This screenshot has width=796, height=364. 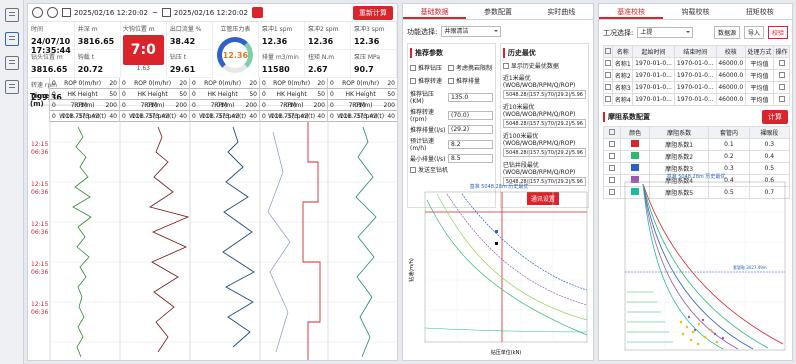 I want to click on rec-checks: 推荐钻压 考虑携岩限制 推荐转速 推荐排量, so click(x=451, y=74).